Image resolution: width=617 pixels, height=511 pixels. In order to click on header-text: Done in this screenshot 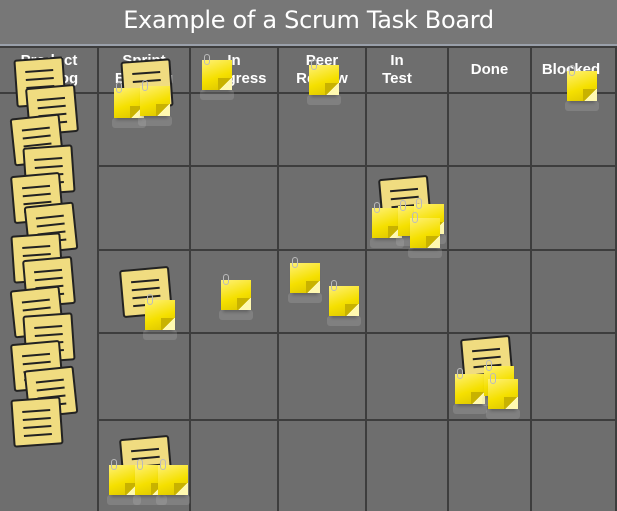, I will do `click(489, 69)`.